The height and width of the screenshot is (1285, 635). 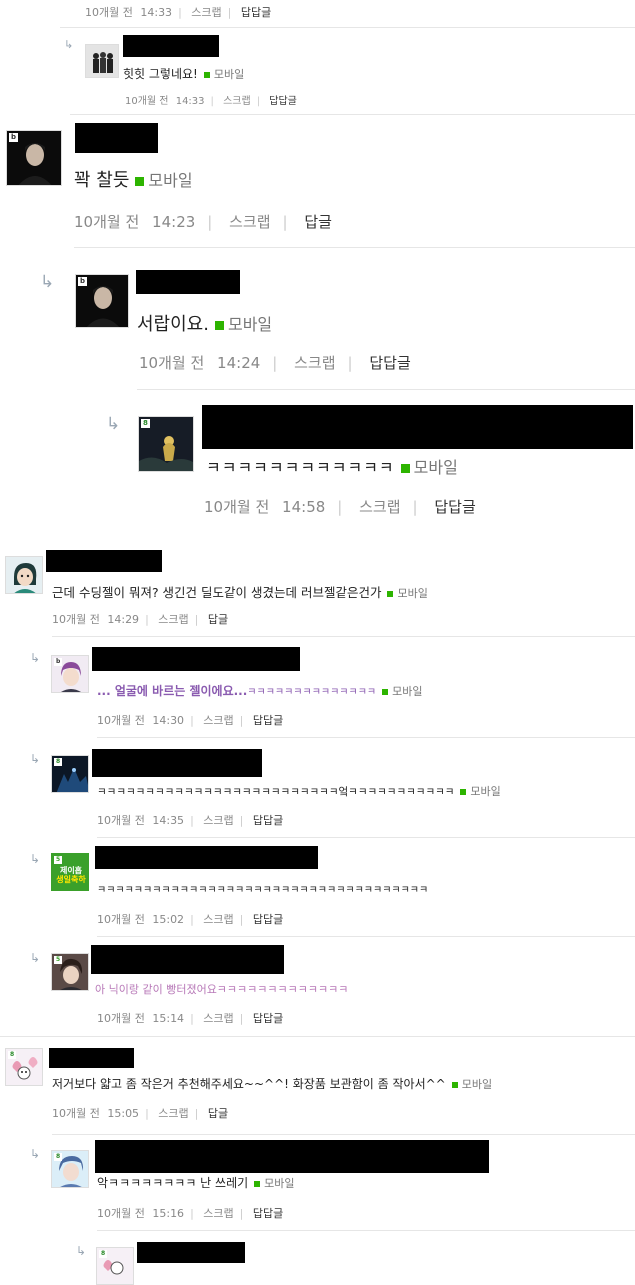 I want to click on avatar-banner-line1: 제이홉, so click(x=71, y=870).